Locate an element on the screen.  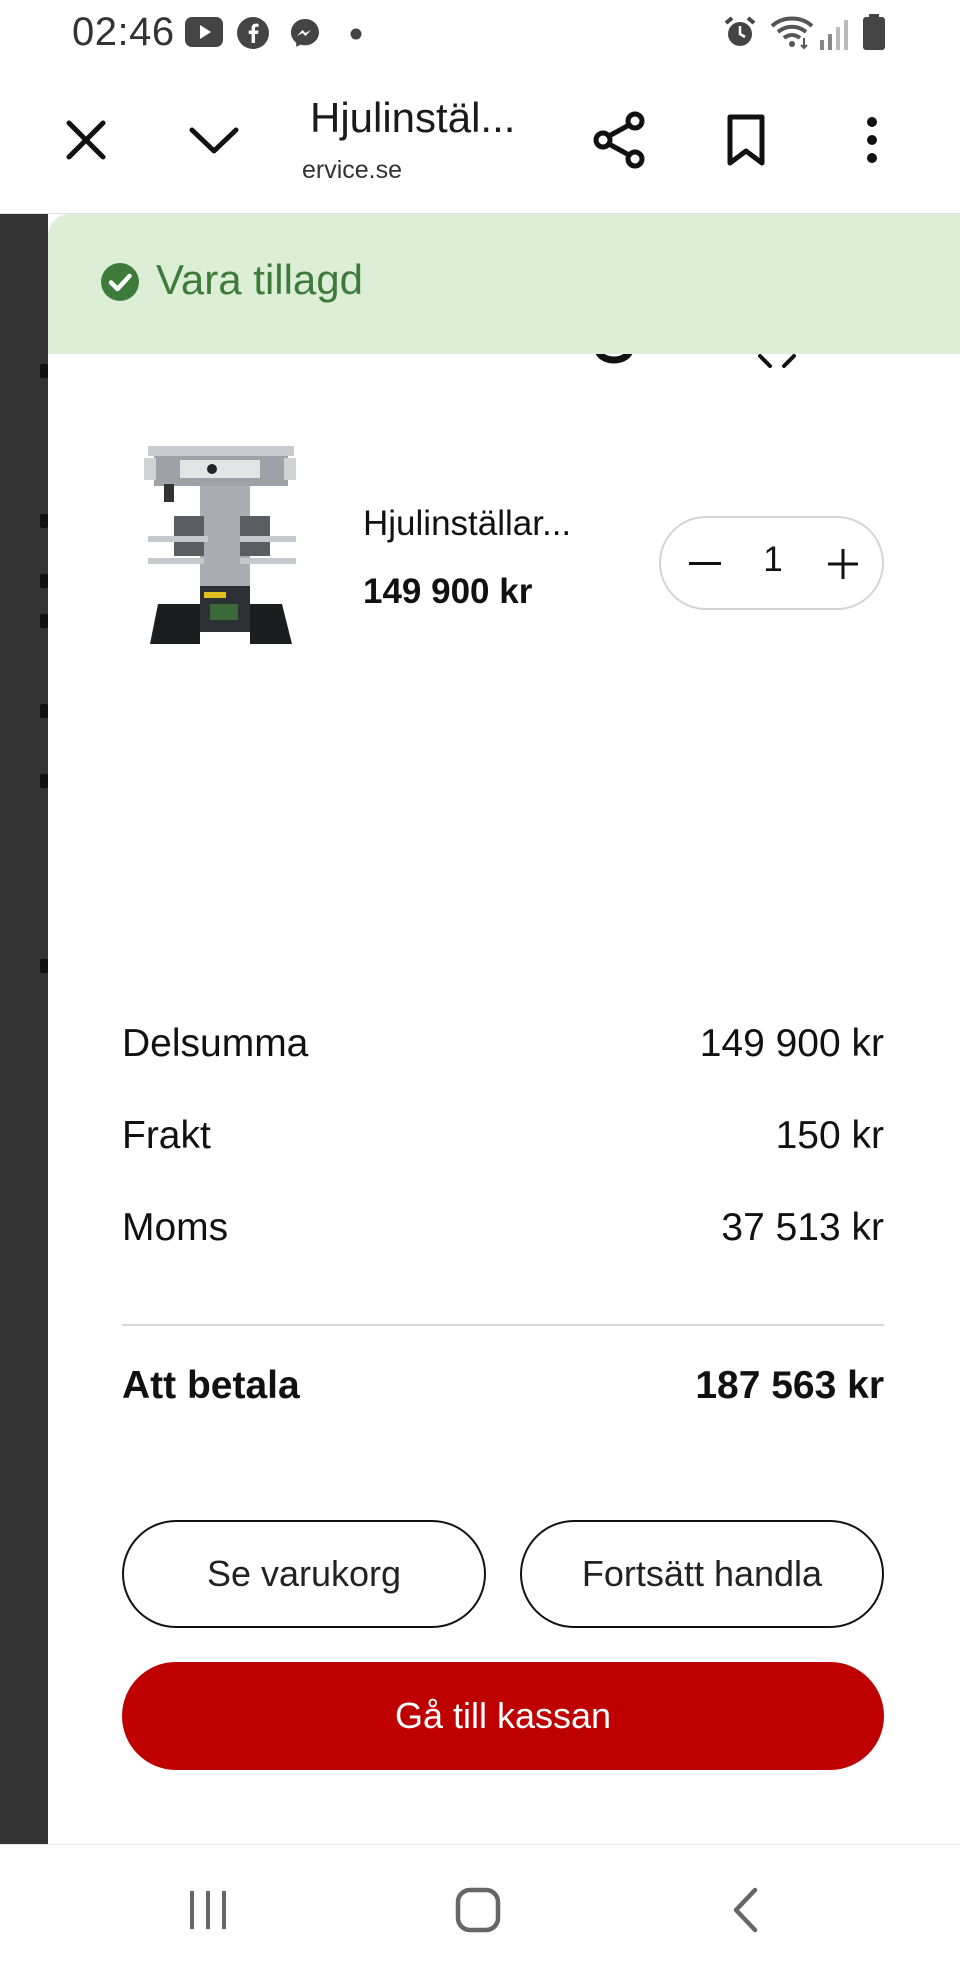
close-icon is located at coordinates (86, 140).